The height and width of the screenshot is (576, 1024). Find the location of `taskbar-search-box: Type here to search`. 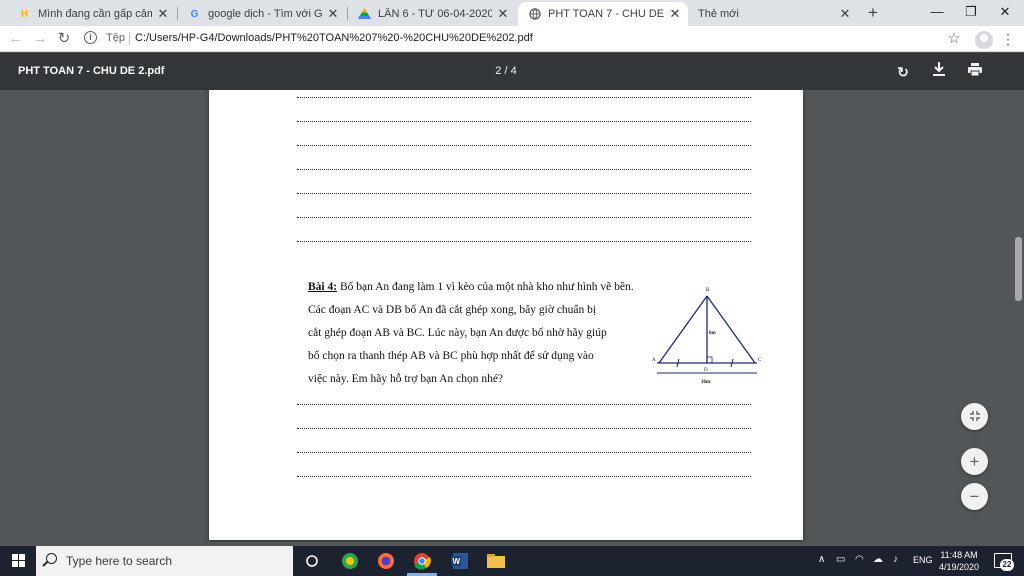

taskbar-search-box: Type here to search is located at coordinates (164, 561).